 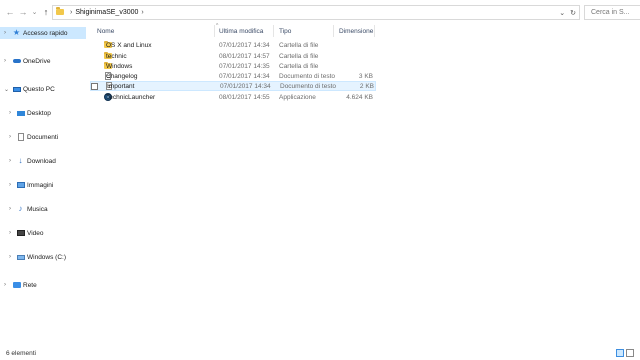 What do you see at coordinates (20, 137) in the screenshot?
I see `documents-icon` at bounding box center [20, 137].